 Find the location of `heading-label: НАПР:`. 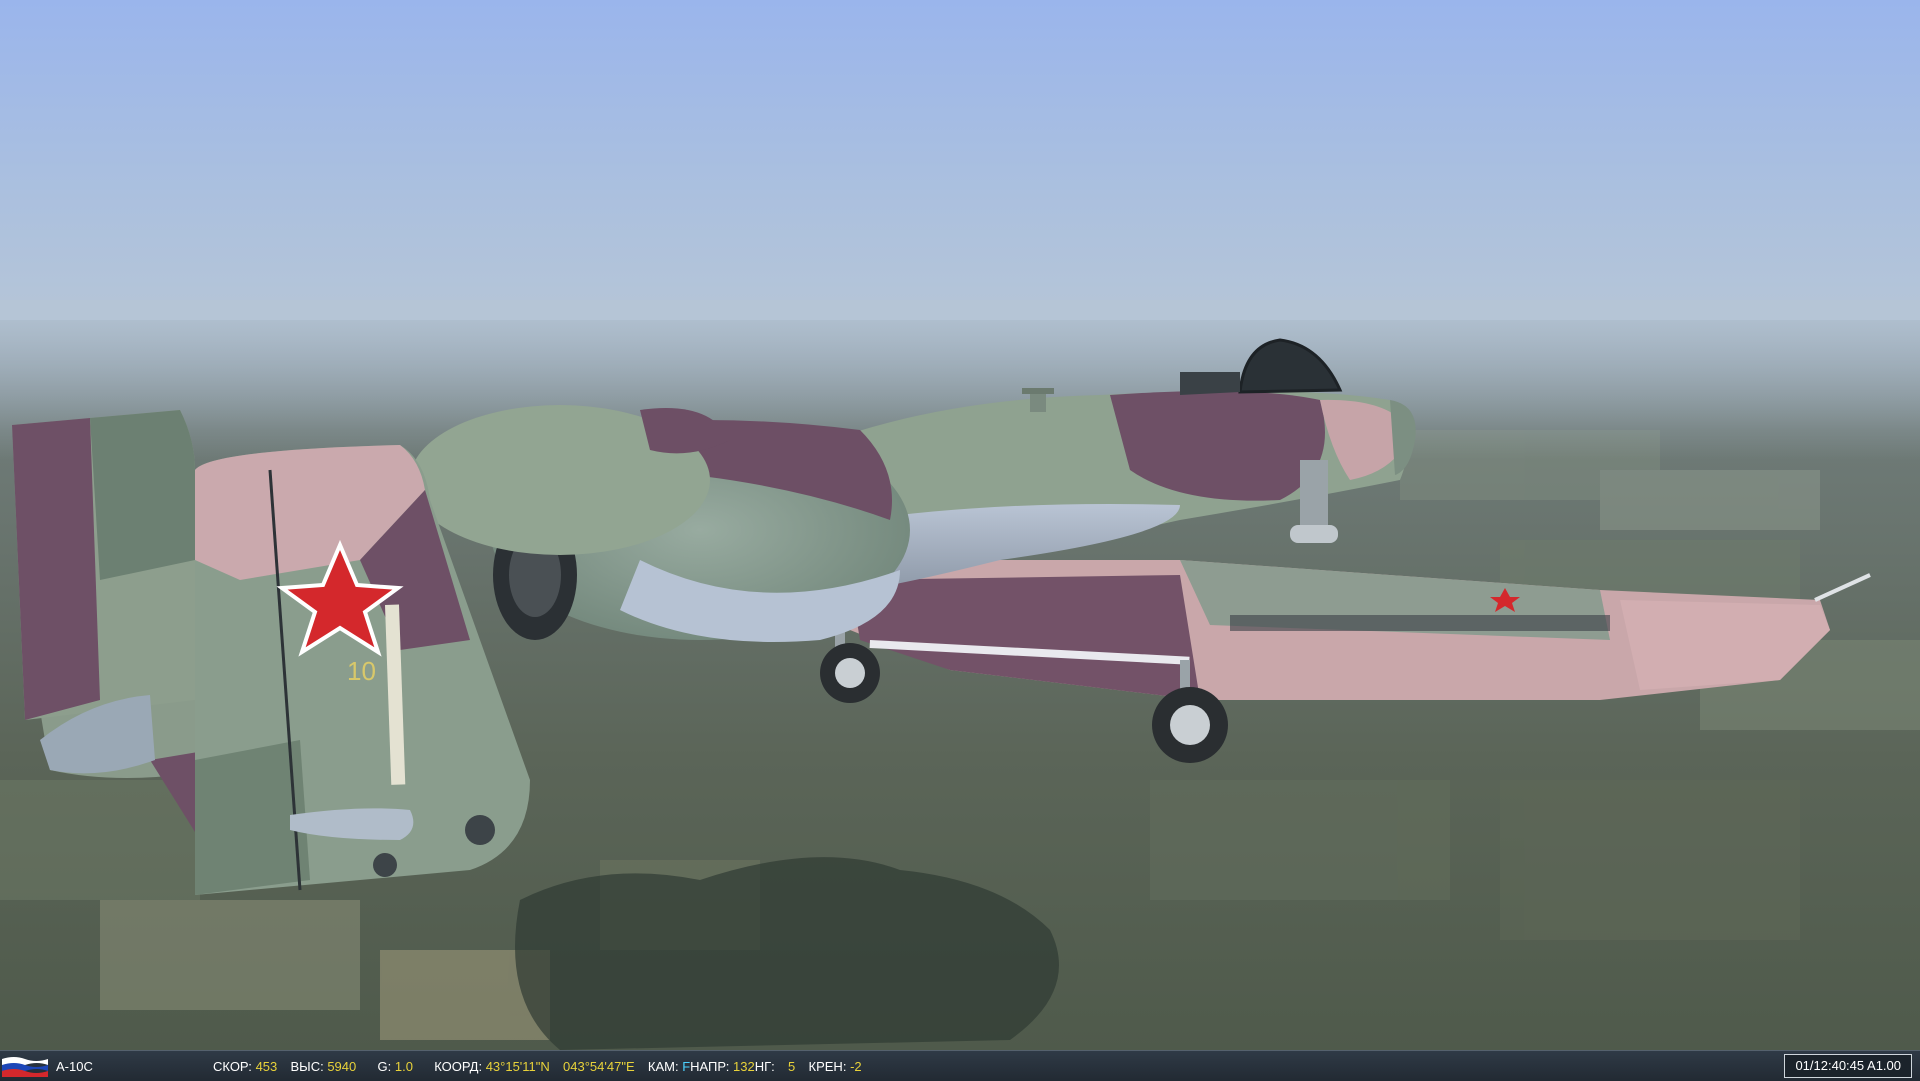

heading-label: НАПР: is located at coordinates (710, 1066).